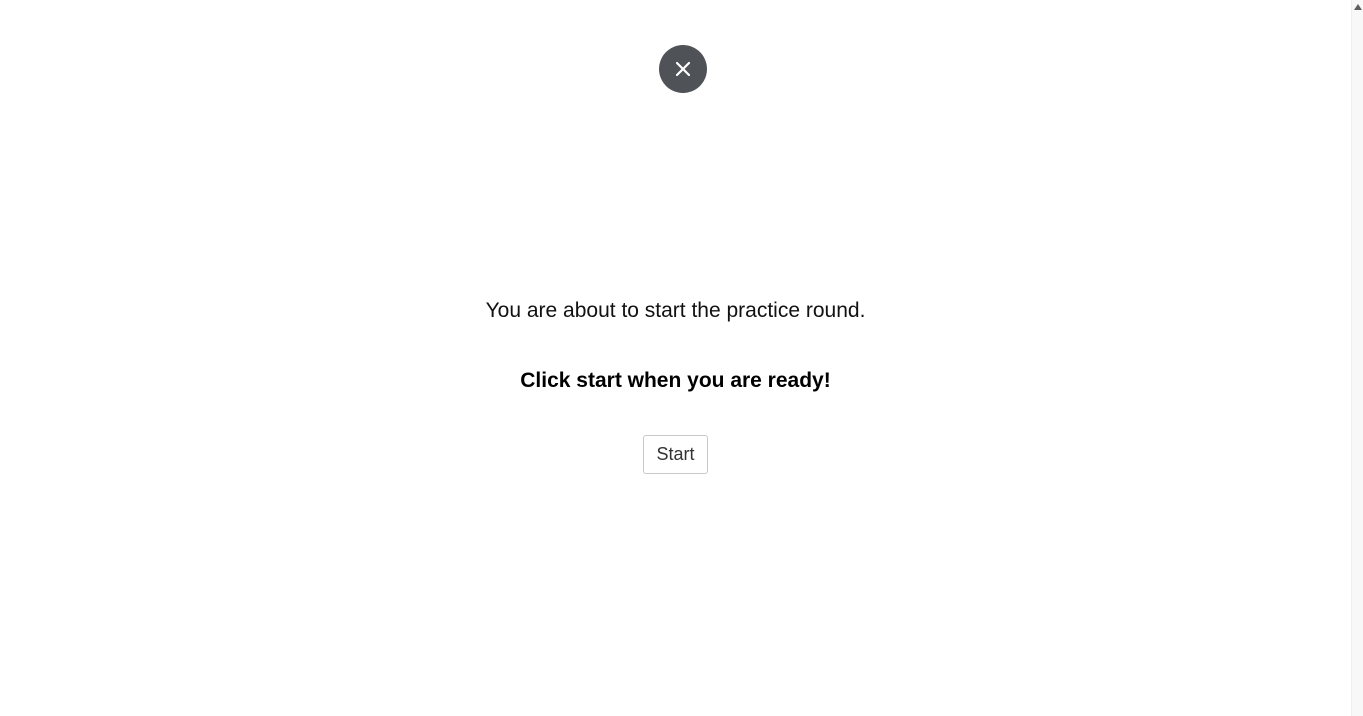  Describe the element at coordinates (1358, 7) in the screenshot. I see `arrow-up-icon` at that location.